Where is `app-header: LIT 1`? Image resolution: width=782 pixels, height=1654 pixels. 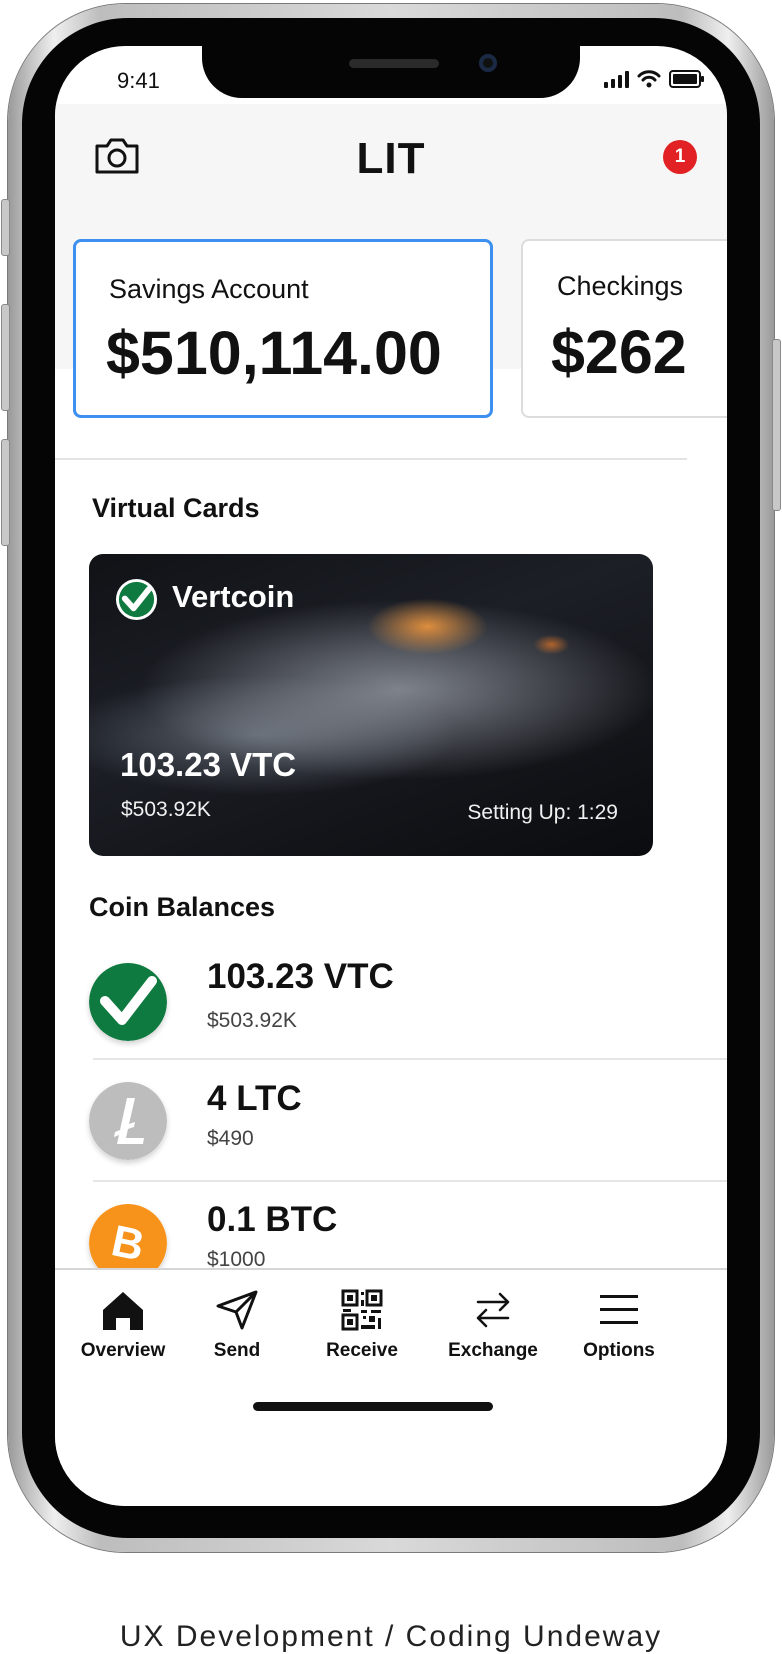 app-header: LIT 1 is located at coordinates (391, 152).